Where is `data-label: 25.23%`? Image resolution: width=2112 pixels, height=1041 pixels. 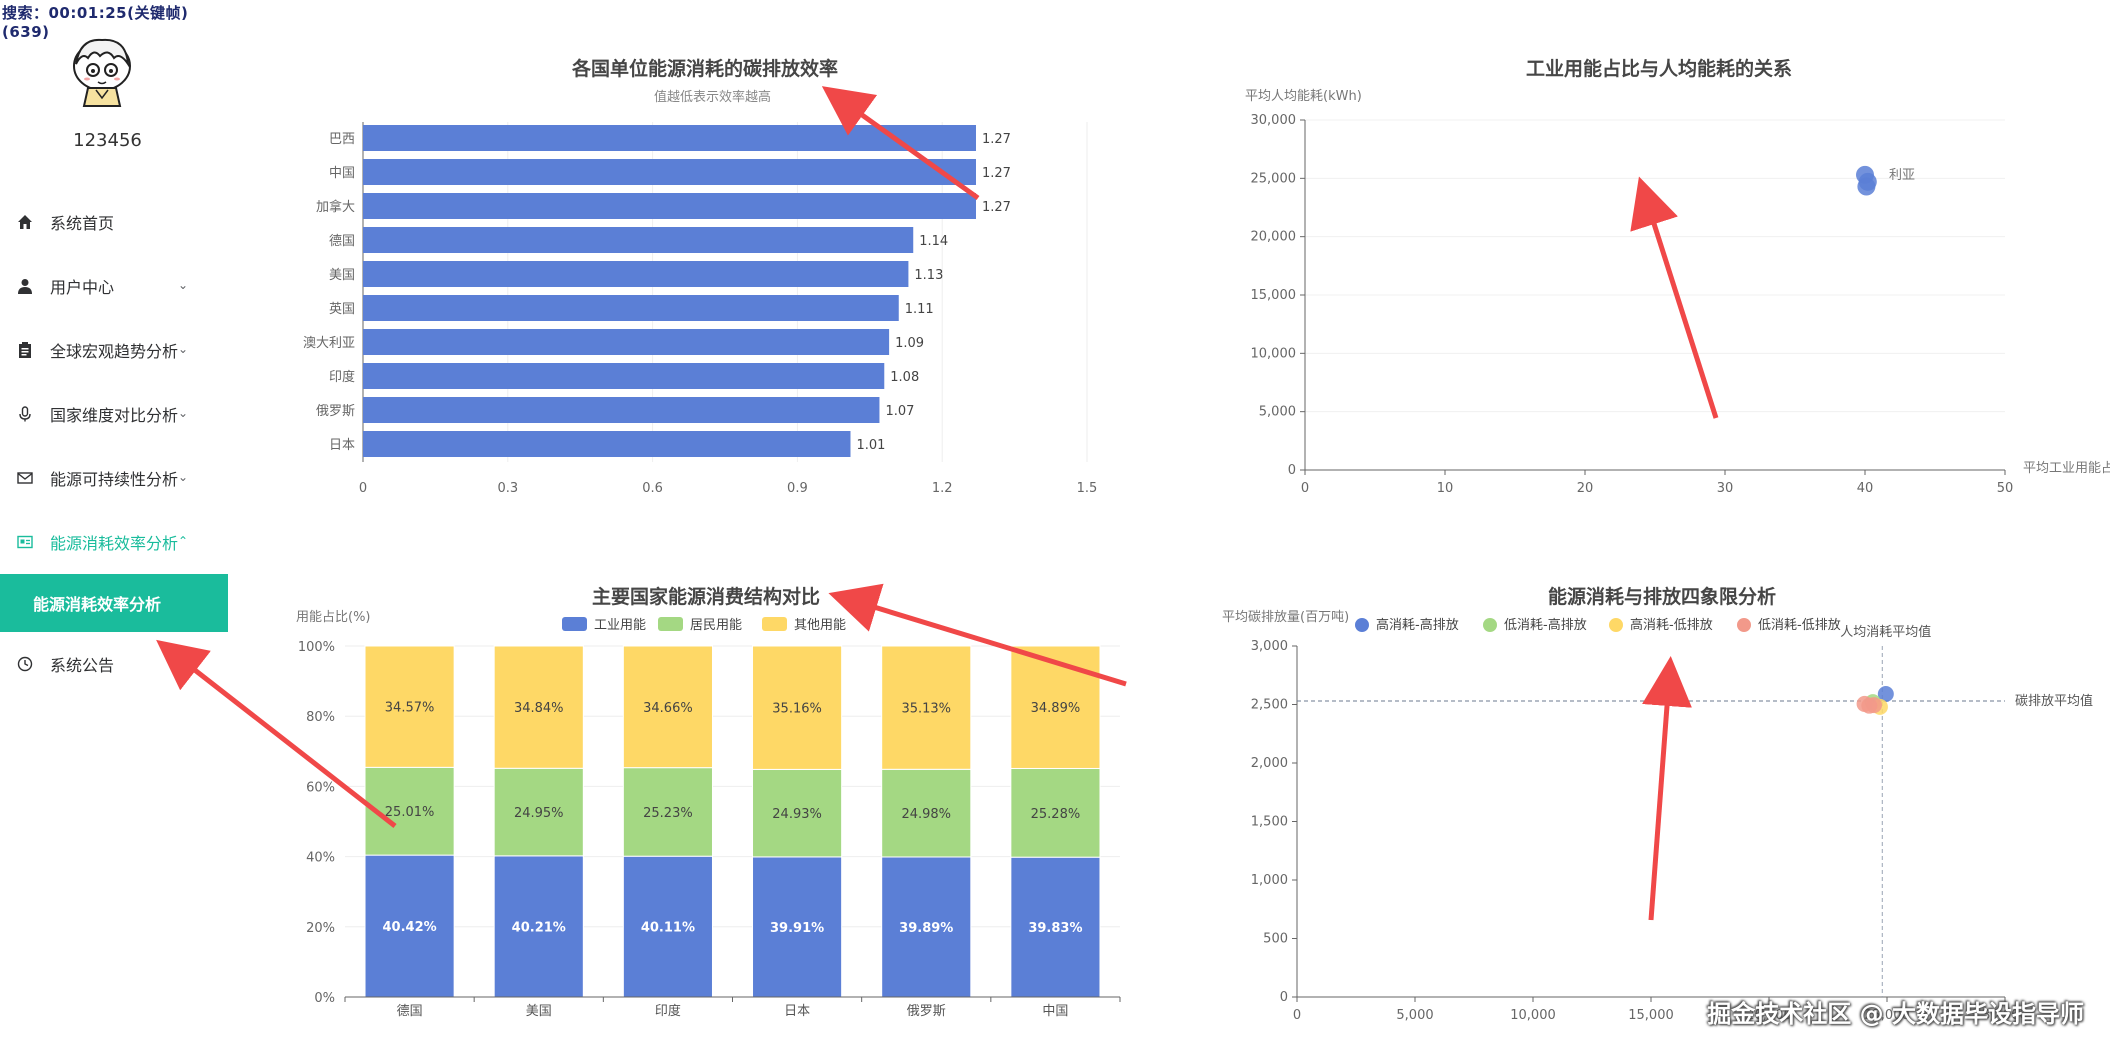
data-label: 25.23% is located at coordinates (668, 813).